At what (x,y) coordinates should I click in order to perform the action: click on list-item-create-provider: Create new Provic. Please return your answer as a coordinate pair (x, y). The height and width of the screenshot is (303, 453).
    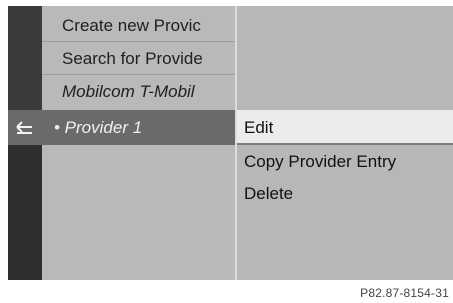
    Looking at the image, I should click on (138, 26).